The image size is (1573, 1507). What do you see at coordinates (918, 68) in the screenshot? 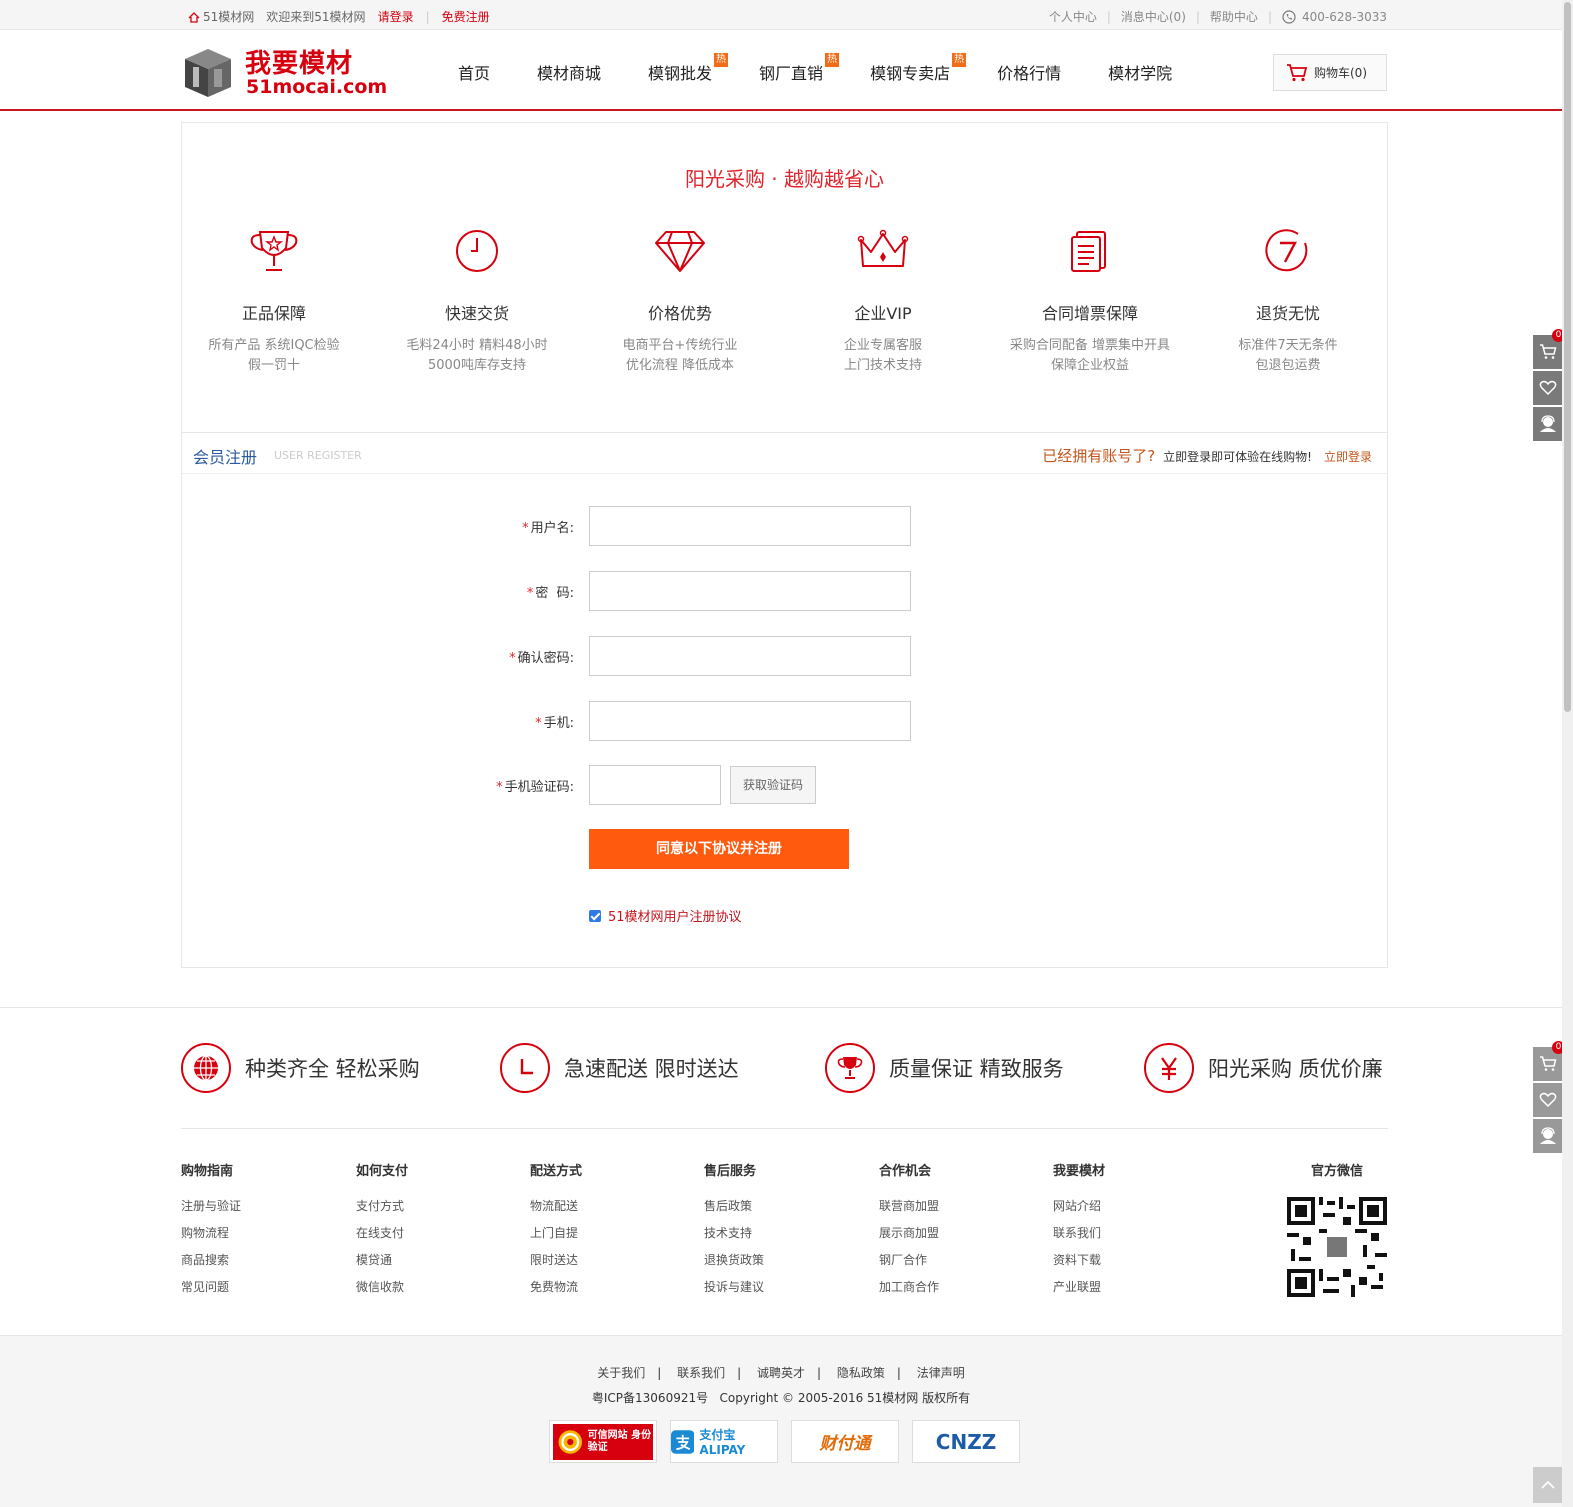
I see `nav-store: 模钢专卖店热` at bounding box center [918, 68].